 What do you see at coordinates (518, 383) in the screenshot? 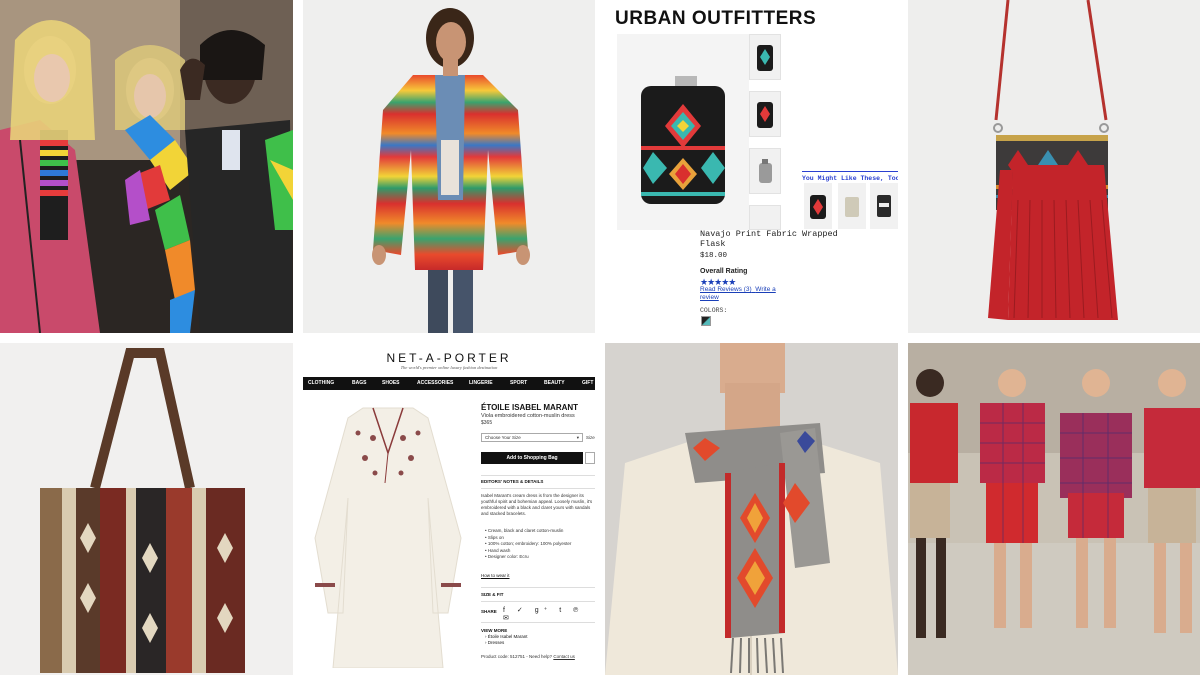
I see `nav-item-sport: SPORT` at bounding box center [518, 383].